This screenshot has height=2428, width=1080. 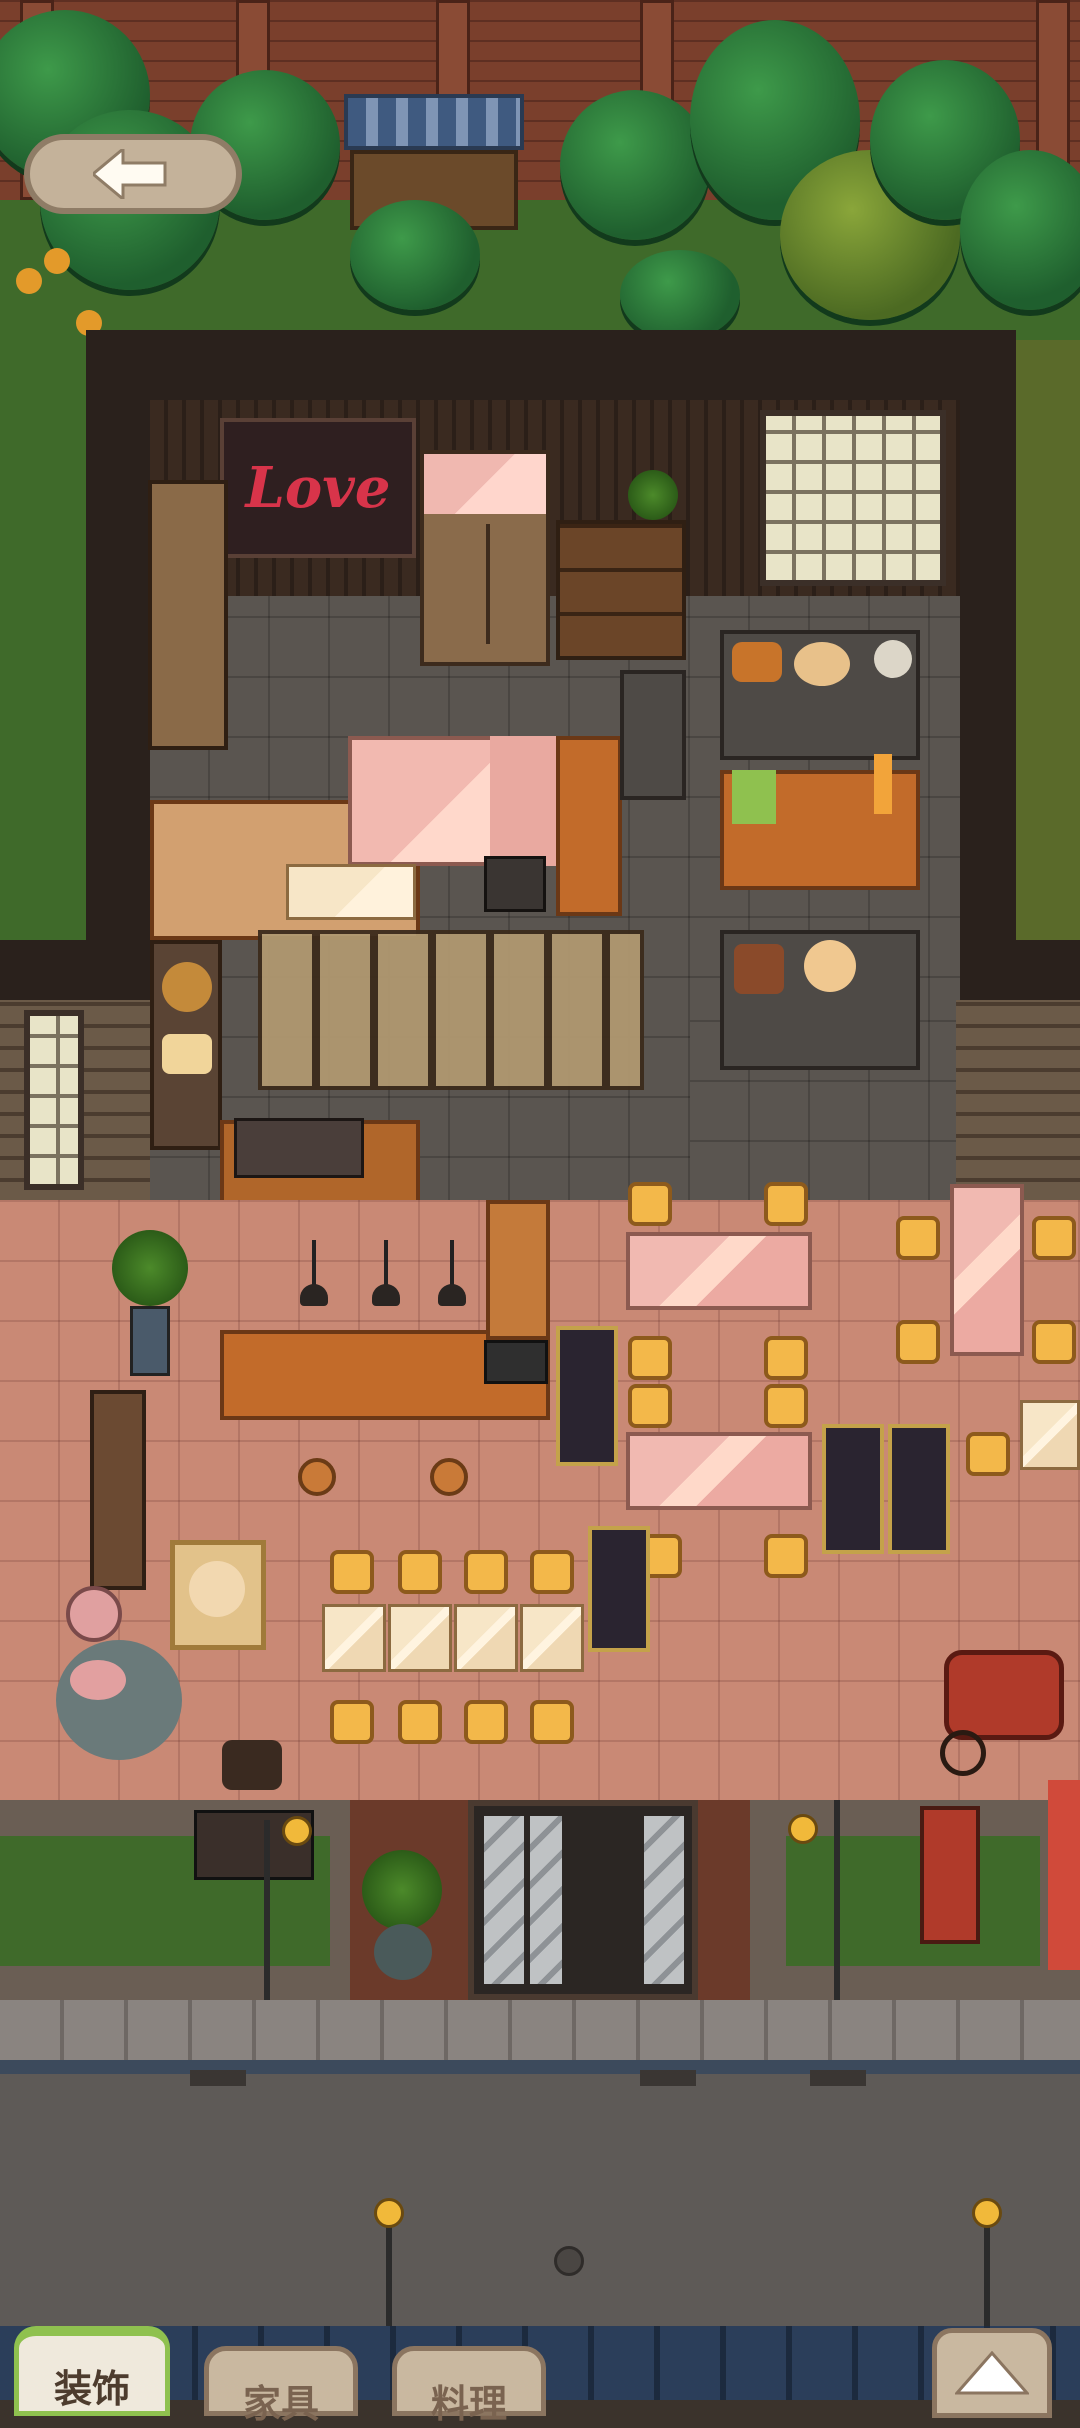 I want to click on cat, so click(x=252, y=1765).